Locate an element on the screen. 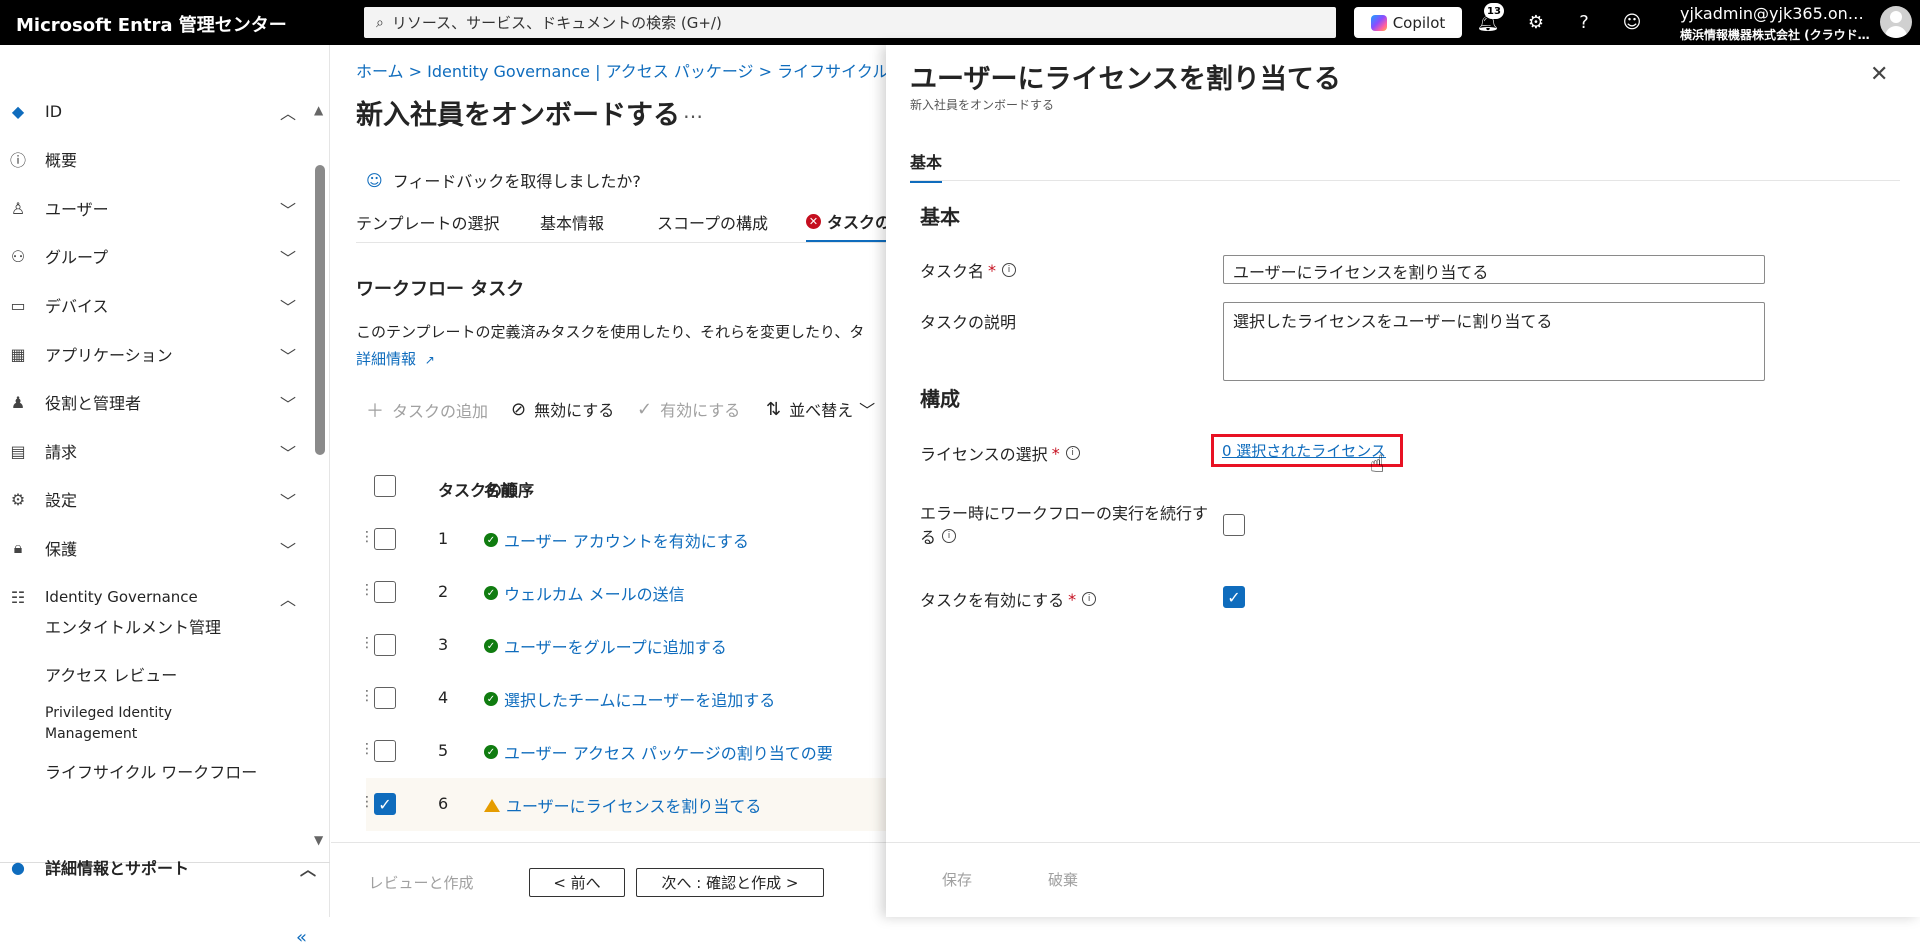 This screenshot has height=948, width=1920. enable-task-checkbox: ✓ is located at coordinates (1234, 597).